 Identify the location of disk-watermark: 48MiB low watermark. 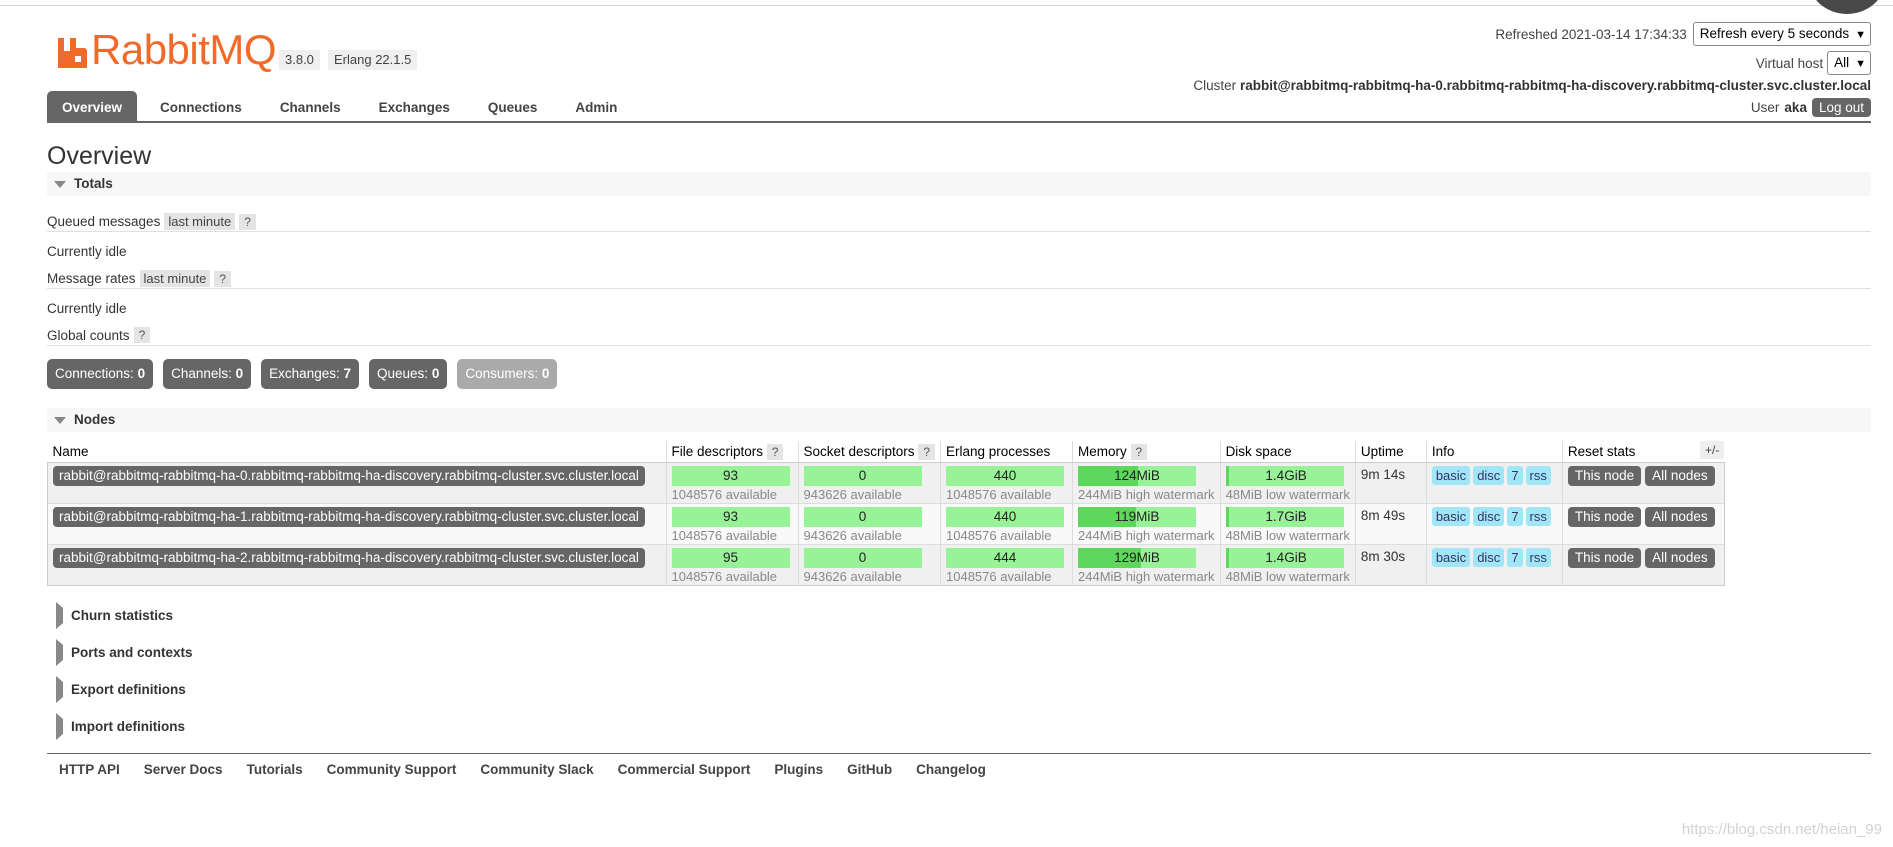
(1287, 576).